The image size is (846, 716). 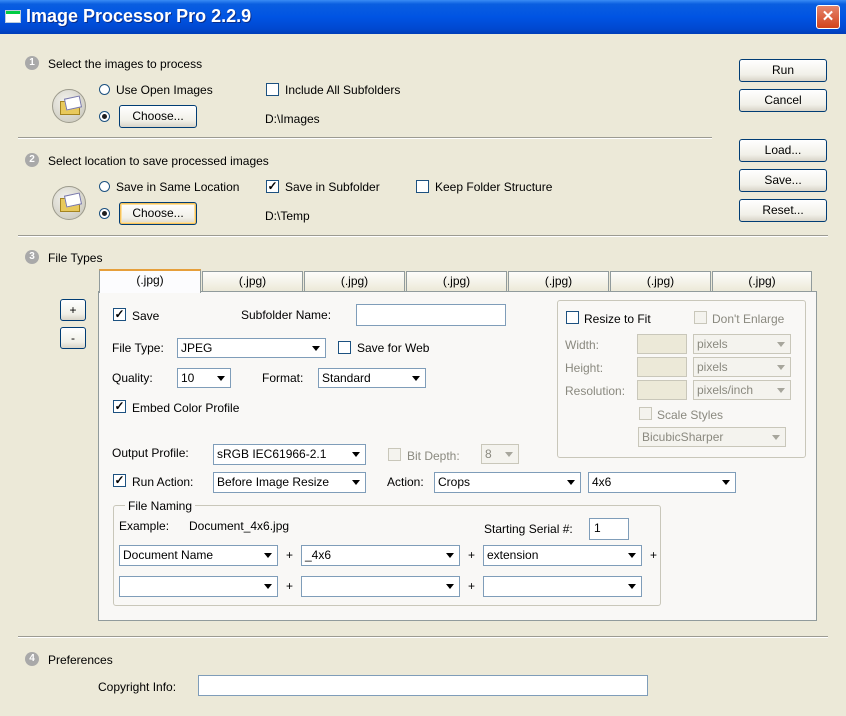 What do you see at coordinates (252, 281) in the screenshot?
I see `tab-file-type-2: (.jpg)` at bounding box center [252, 281].